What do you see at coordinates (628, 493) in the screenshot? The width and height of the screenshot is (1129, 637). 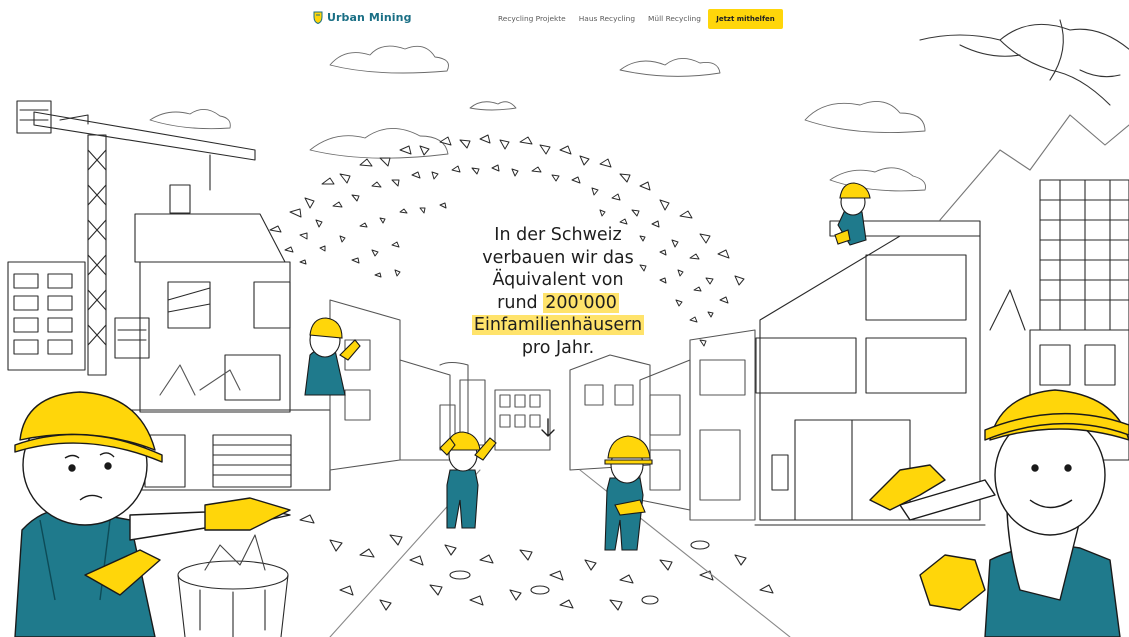 I see `worker-center-right` at bounding box center [628, 493].